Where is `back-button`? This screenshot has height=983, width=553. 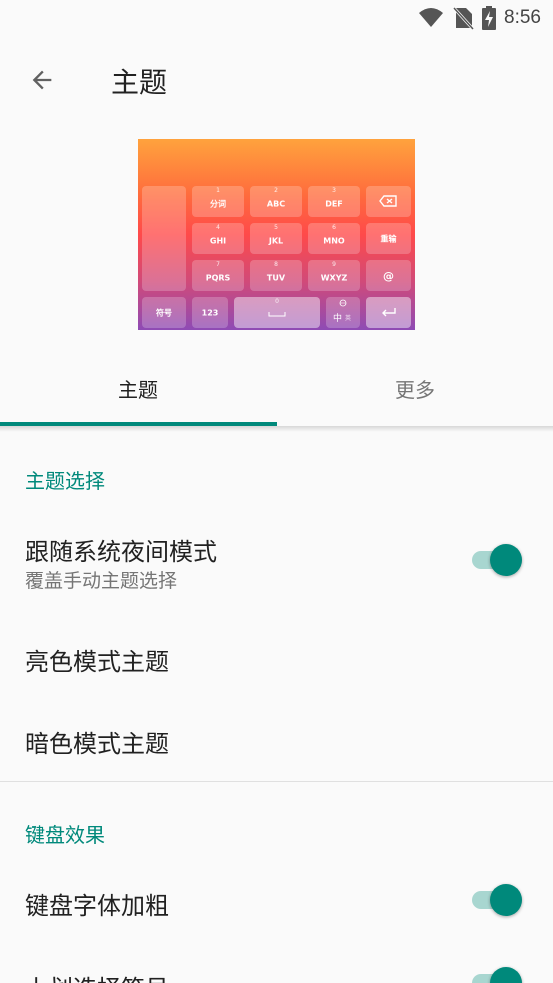
back-button is located at coordinates (42, 80).